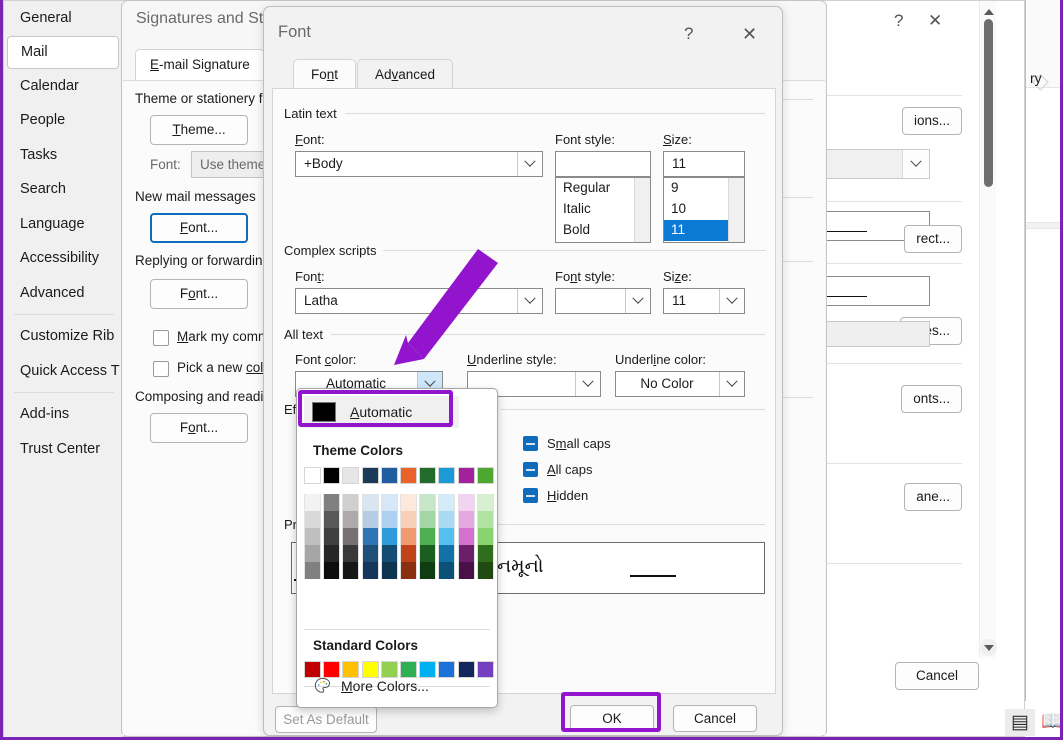 The width and height of the screenshot is (1063, 740). I want to click on sidebar-item-search: Search, so click(63, 189).